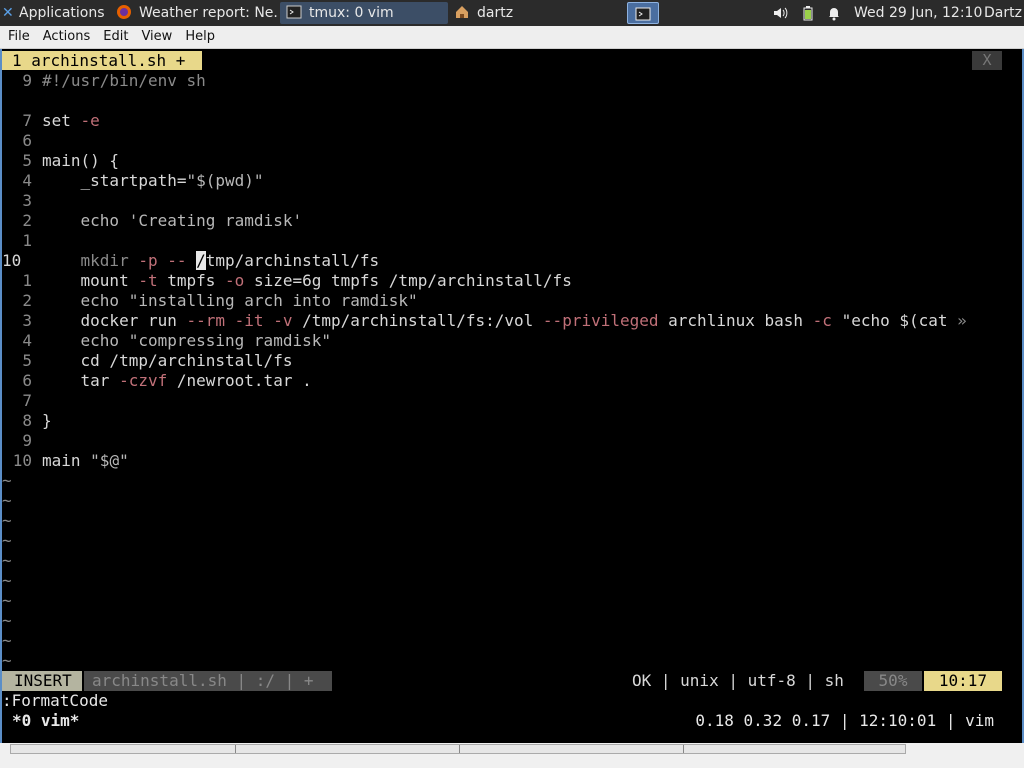  What do you see at coordinates (462, 12) in the screenshot?
I see `home-folder-icon` at bounding box center [462, 12].